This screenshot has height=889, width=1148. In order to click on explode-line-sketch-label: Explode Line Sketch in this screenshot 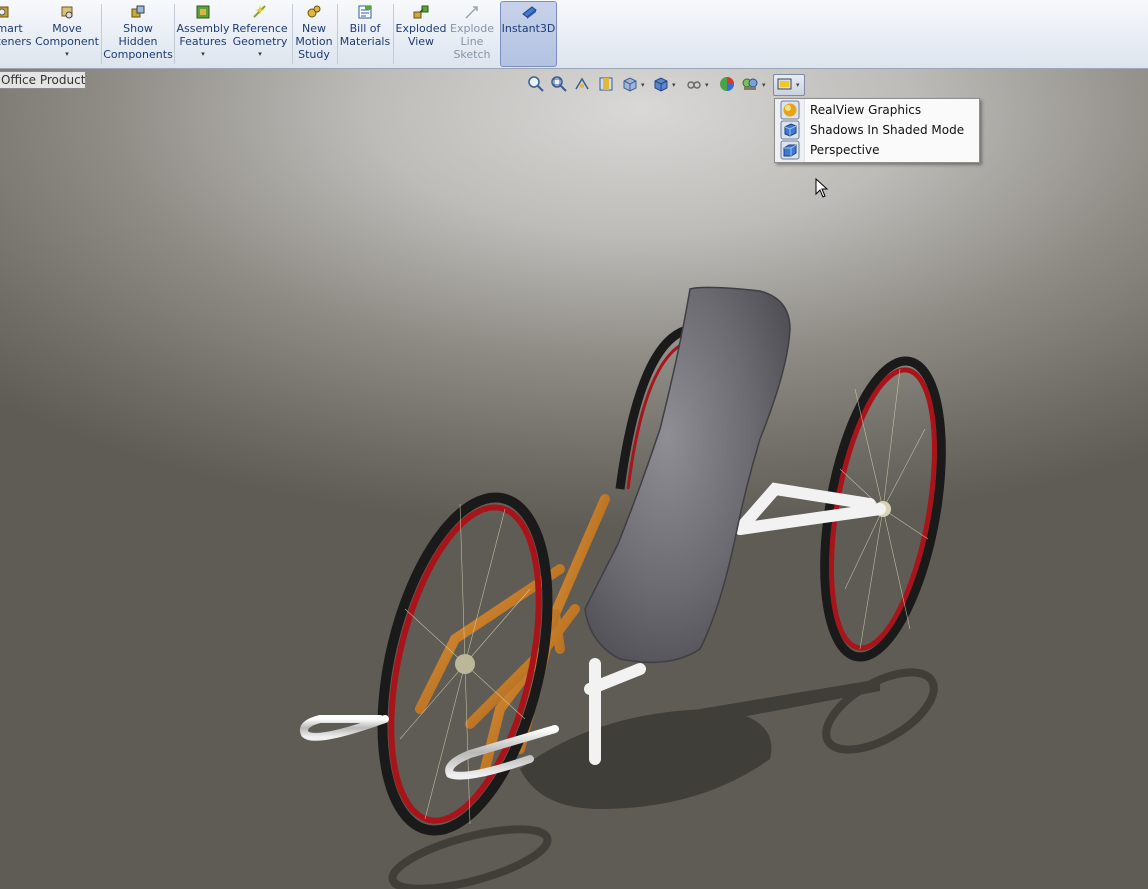, I will do `click(472, 41)`.